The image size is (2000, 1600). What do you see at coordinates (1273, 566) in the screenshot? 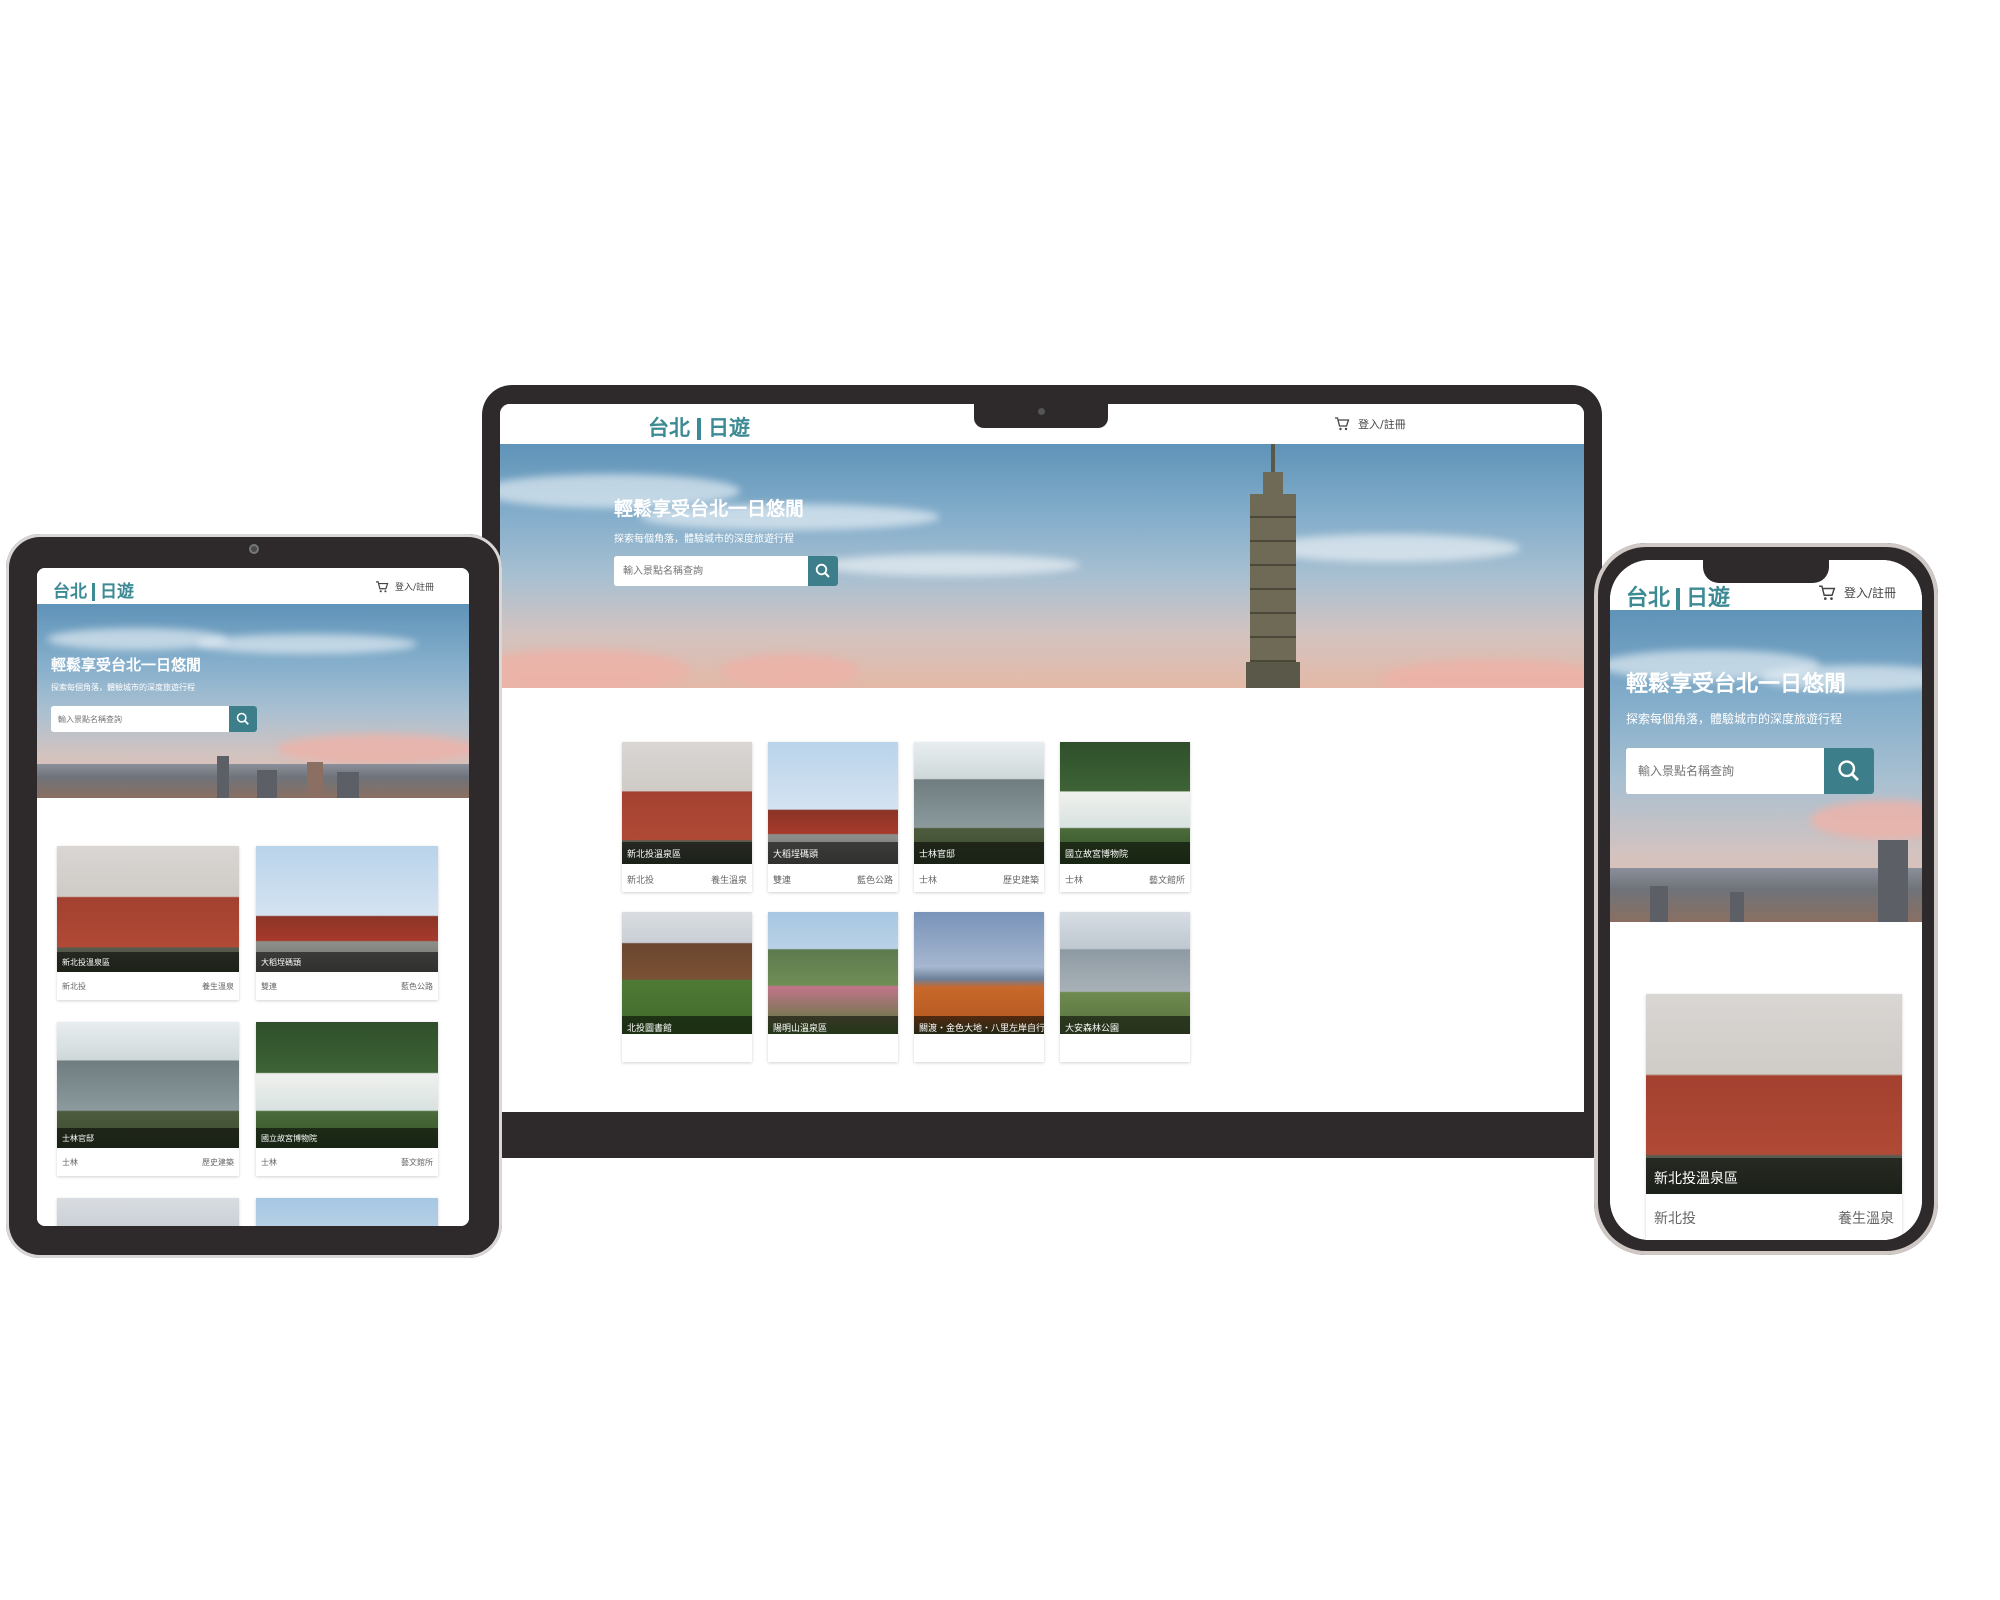
I see `taipei-101-tower` at bounding box center [1273, 566].